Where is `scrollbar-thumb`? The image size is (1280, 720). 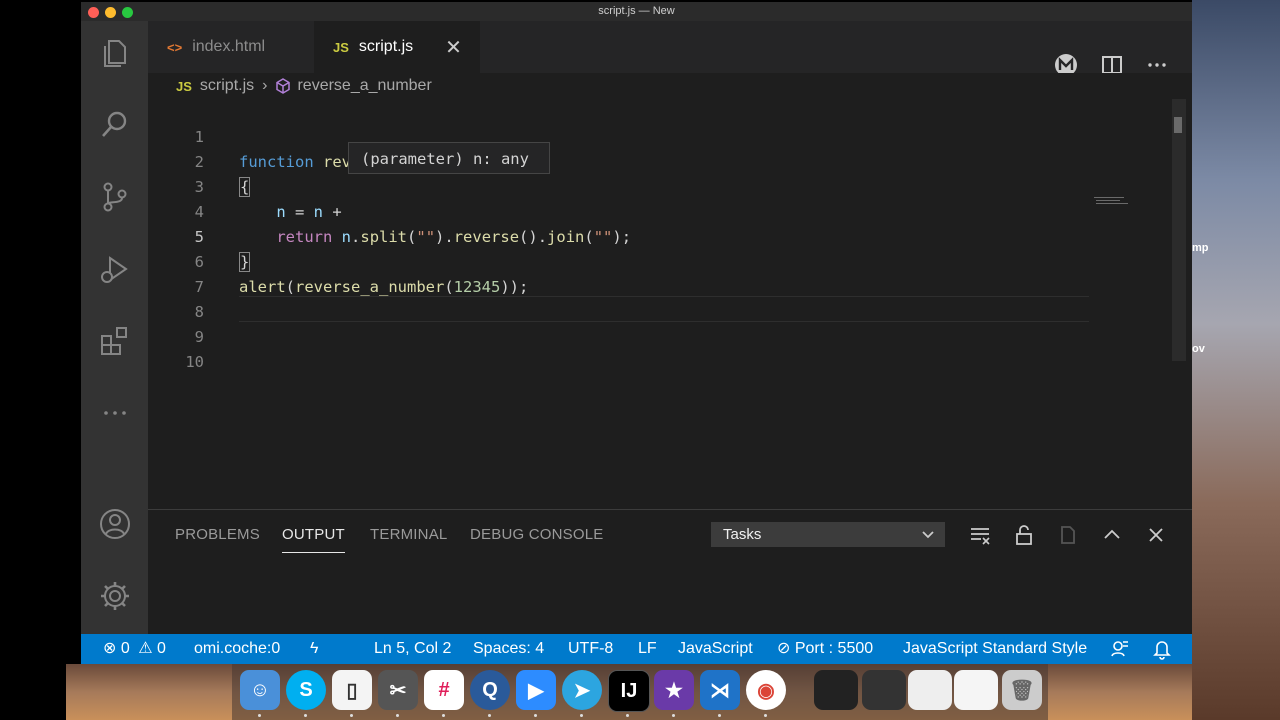 scrollbar-thumb is located at coordinates (1178, 125).